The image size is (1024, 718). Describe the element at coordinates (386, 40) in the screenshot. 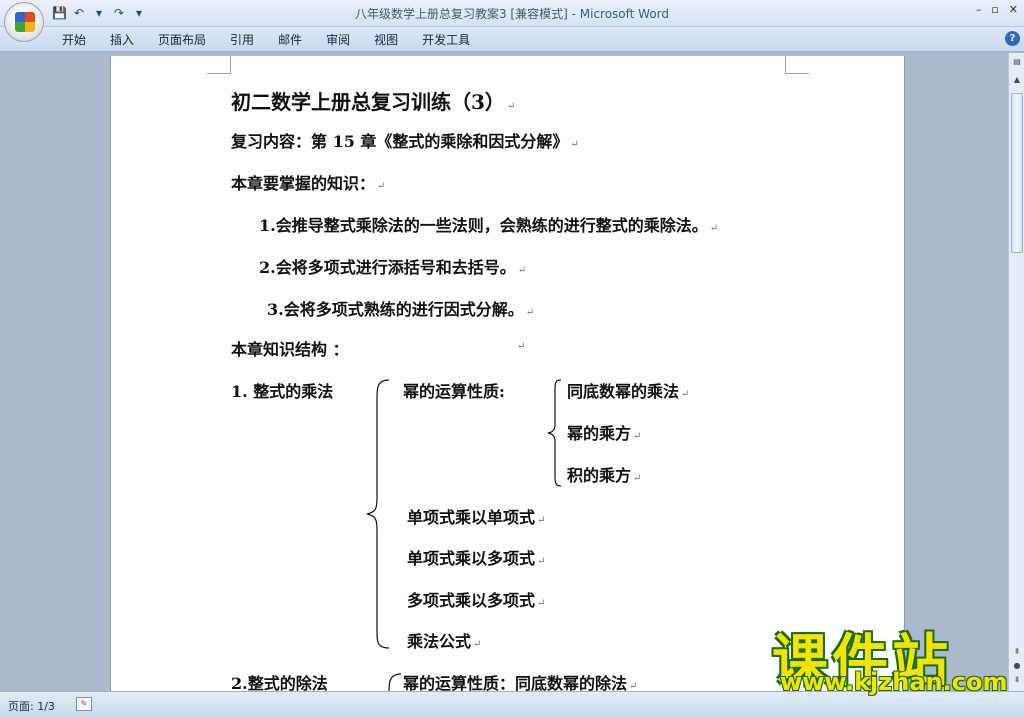

I see `tab-view: 视图` at that location.